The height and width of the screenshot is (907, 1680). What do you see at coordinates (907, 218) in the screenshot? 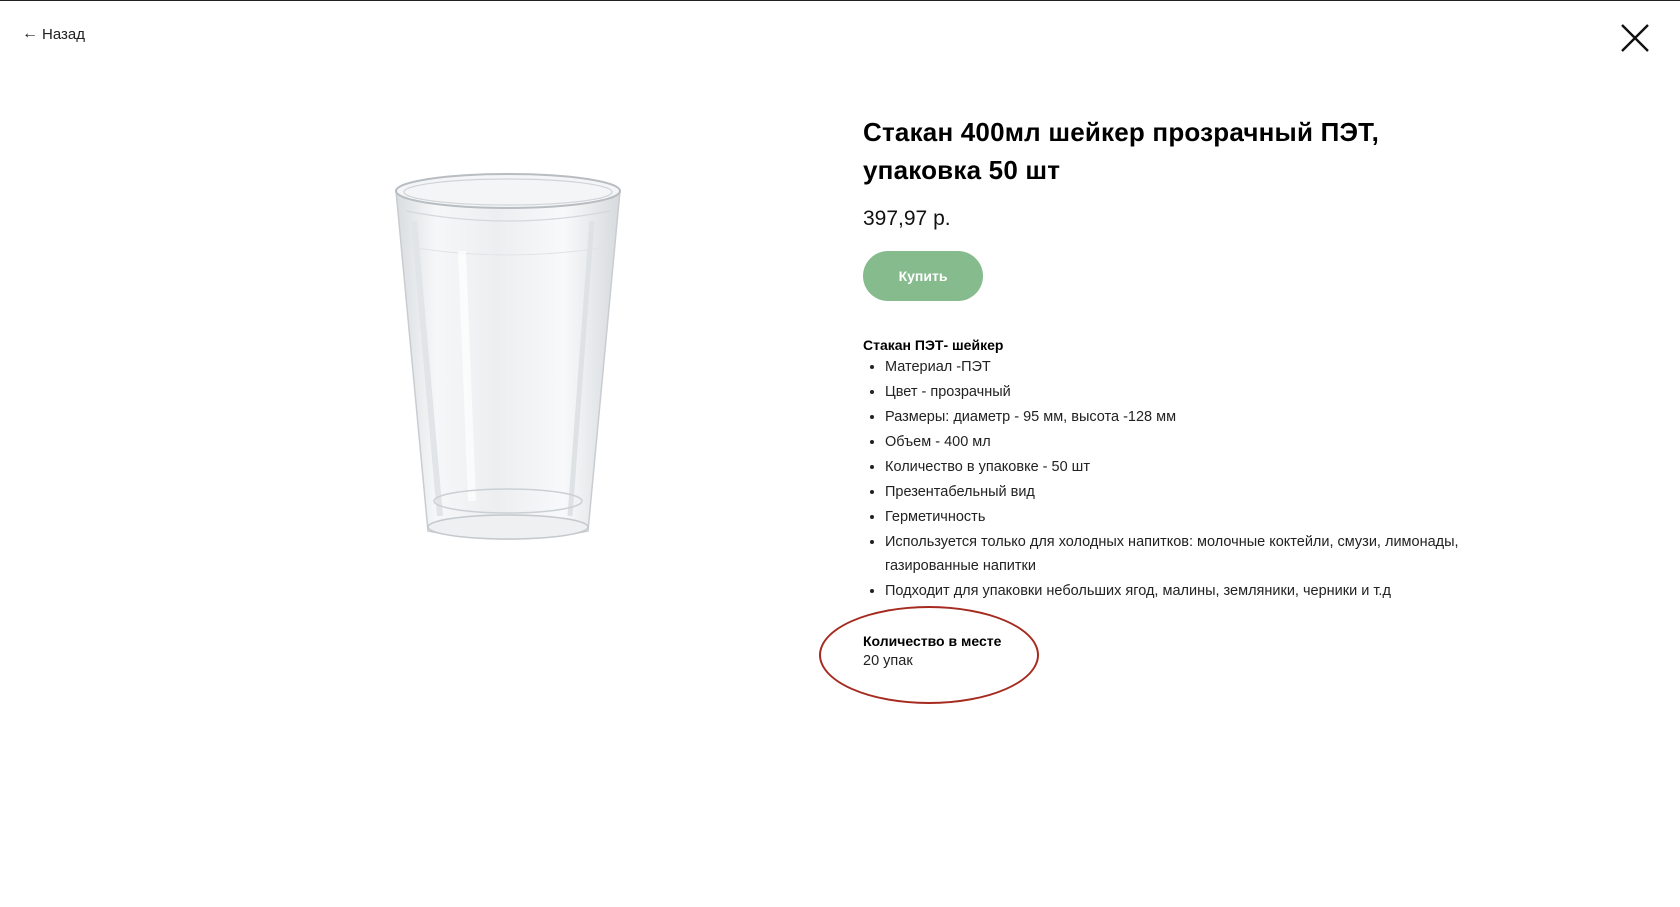
I see `product-price: 397,97 р.` at bounding box center [907, 218].